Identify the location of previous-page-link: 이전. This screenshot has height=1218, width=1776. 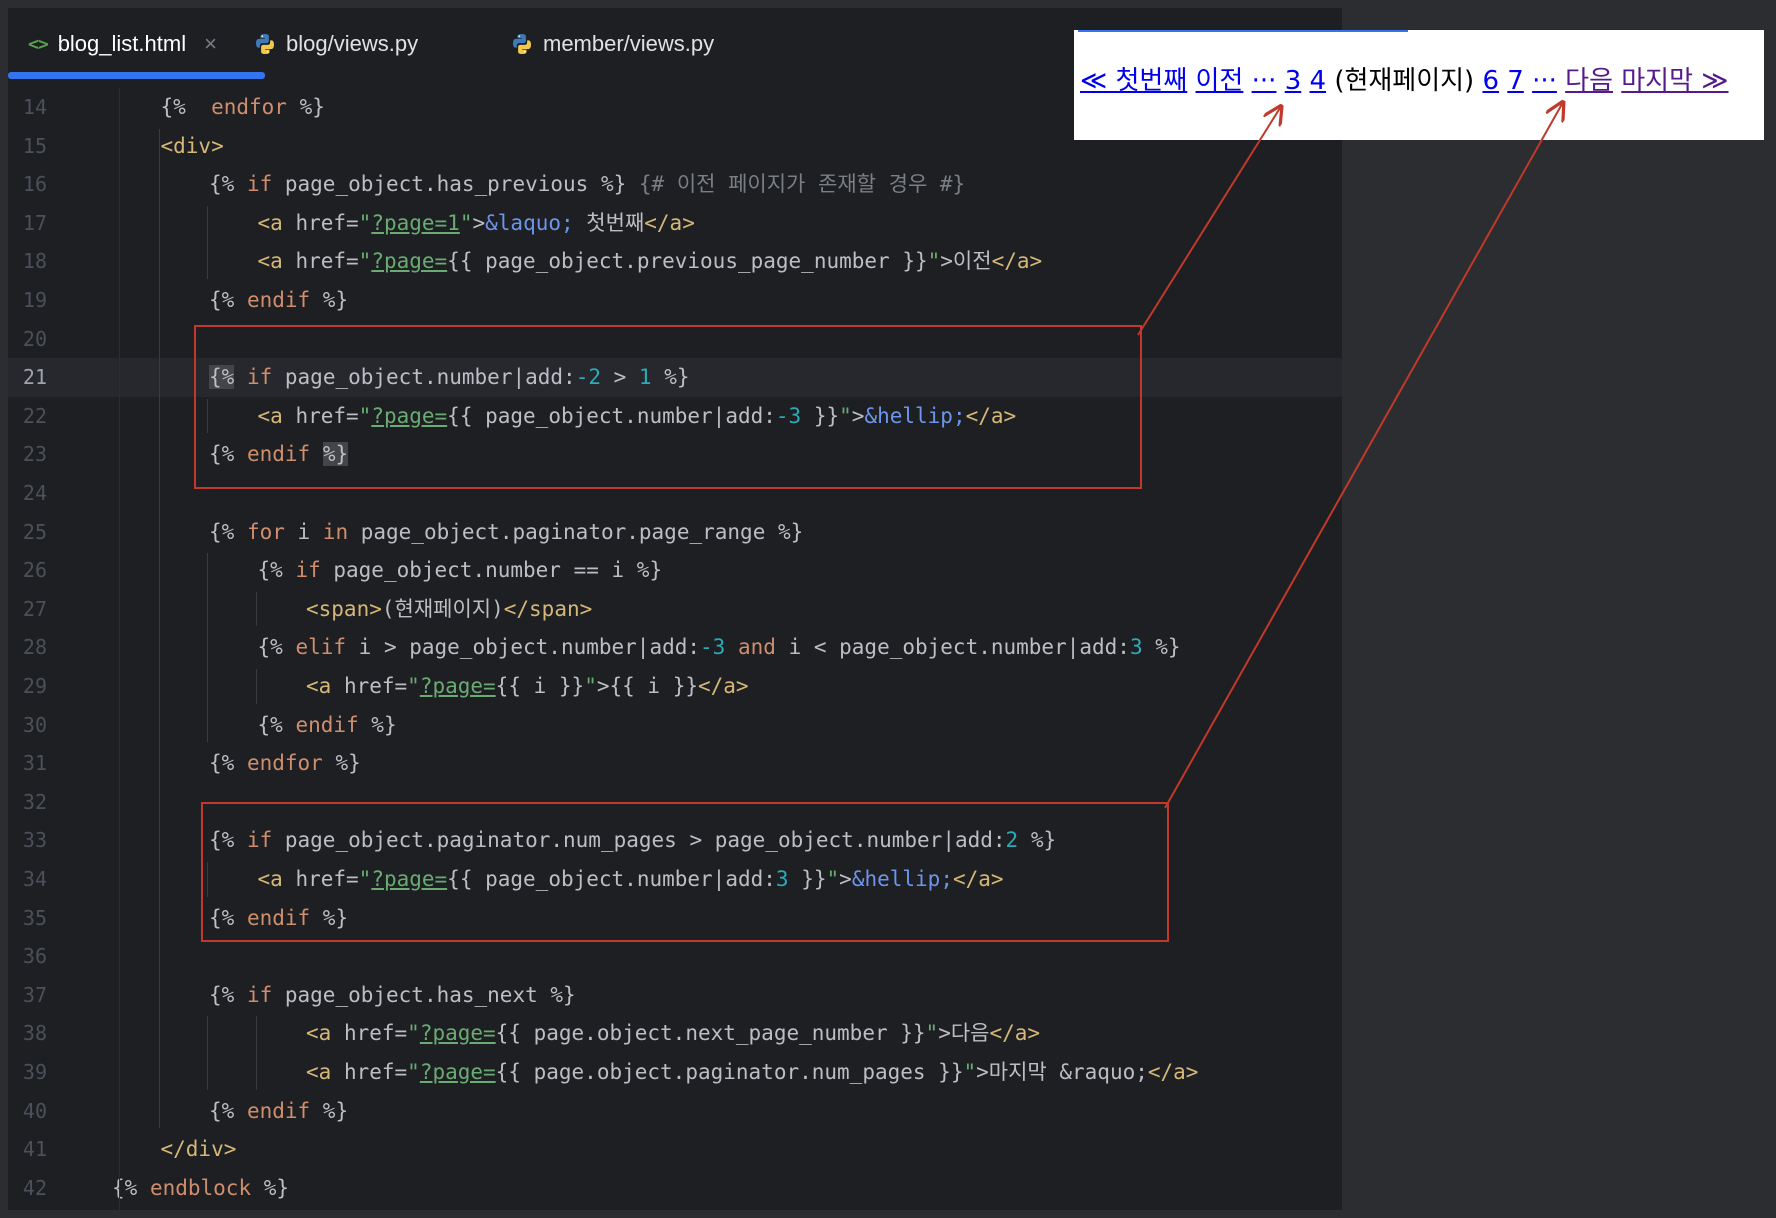
(1220, 81).